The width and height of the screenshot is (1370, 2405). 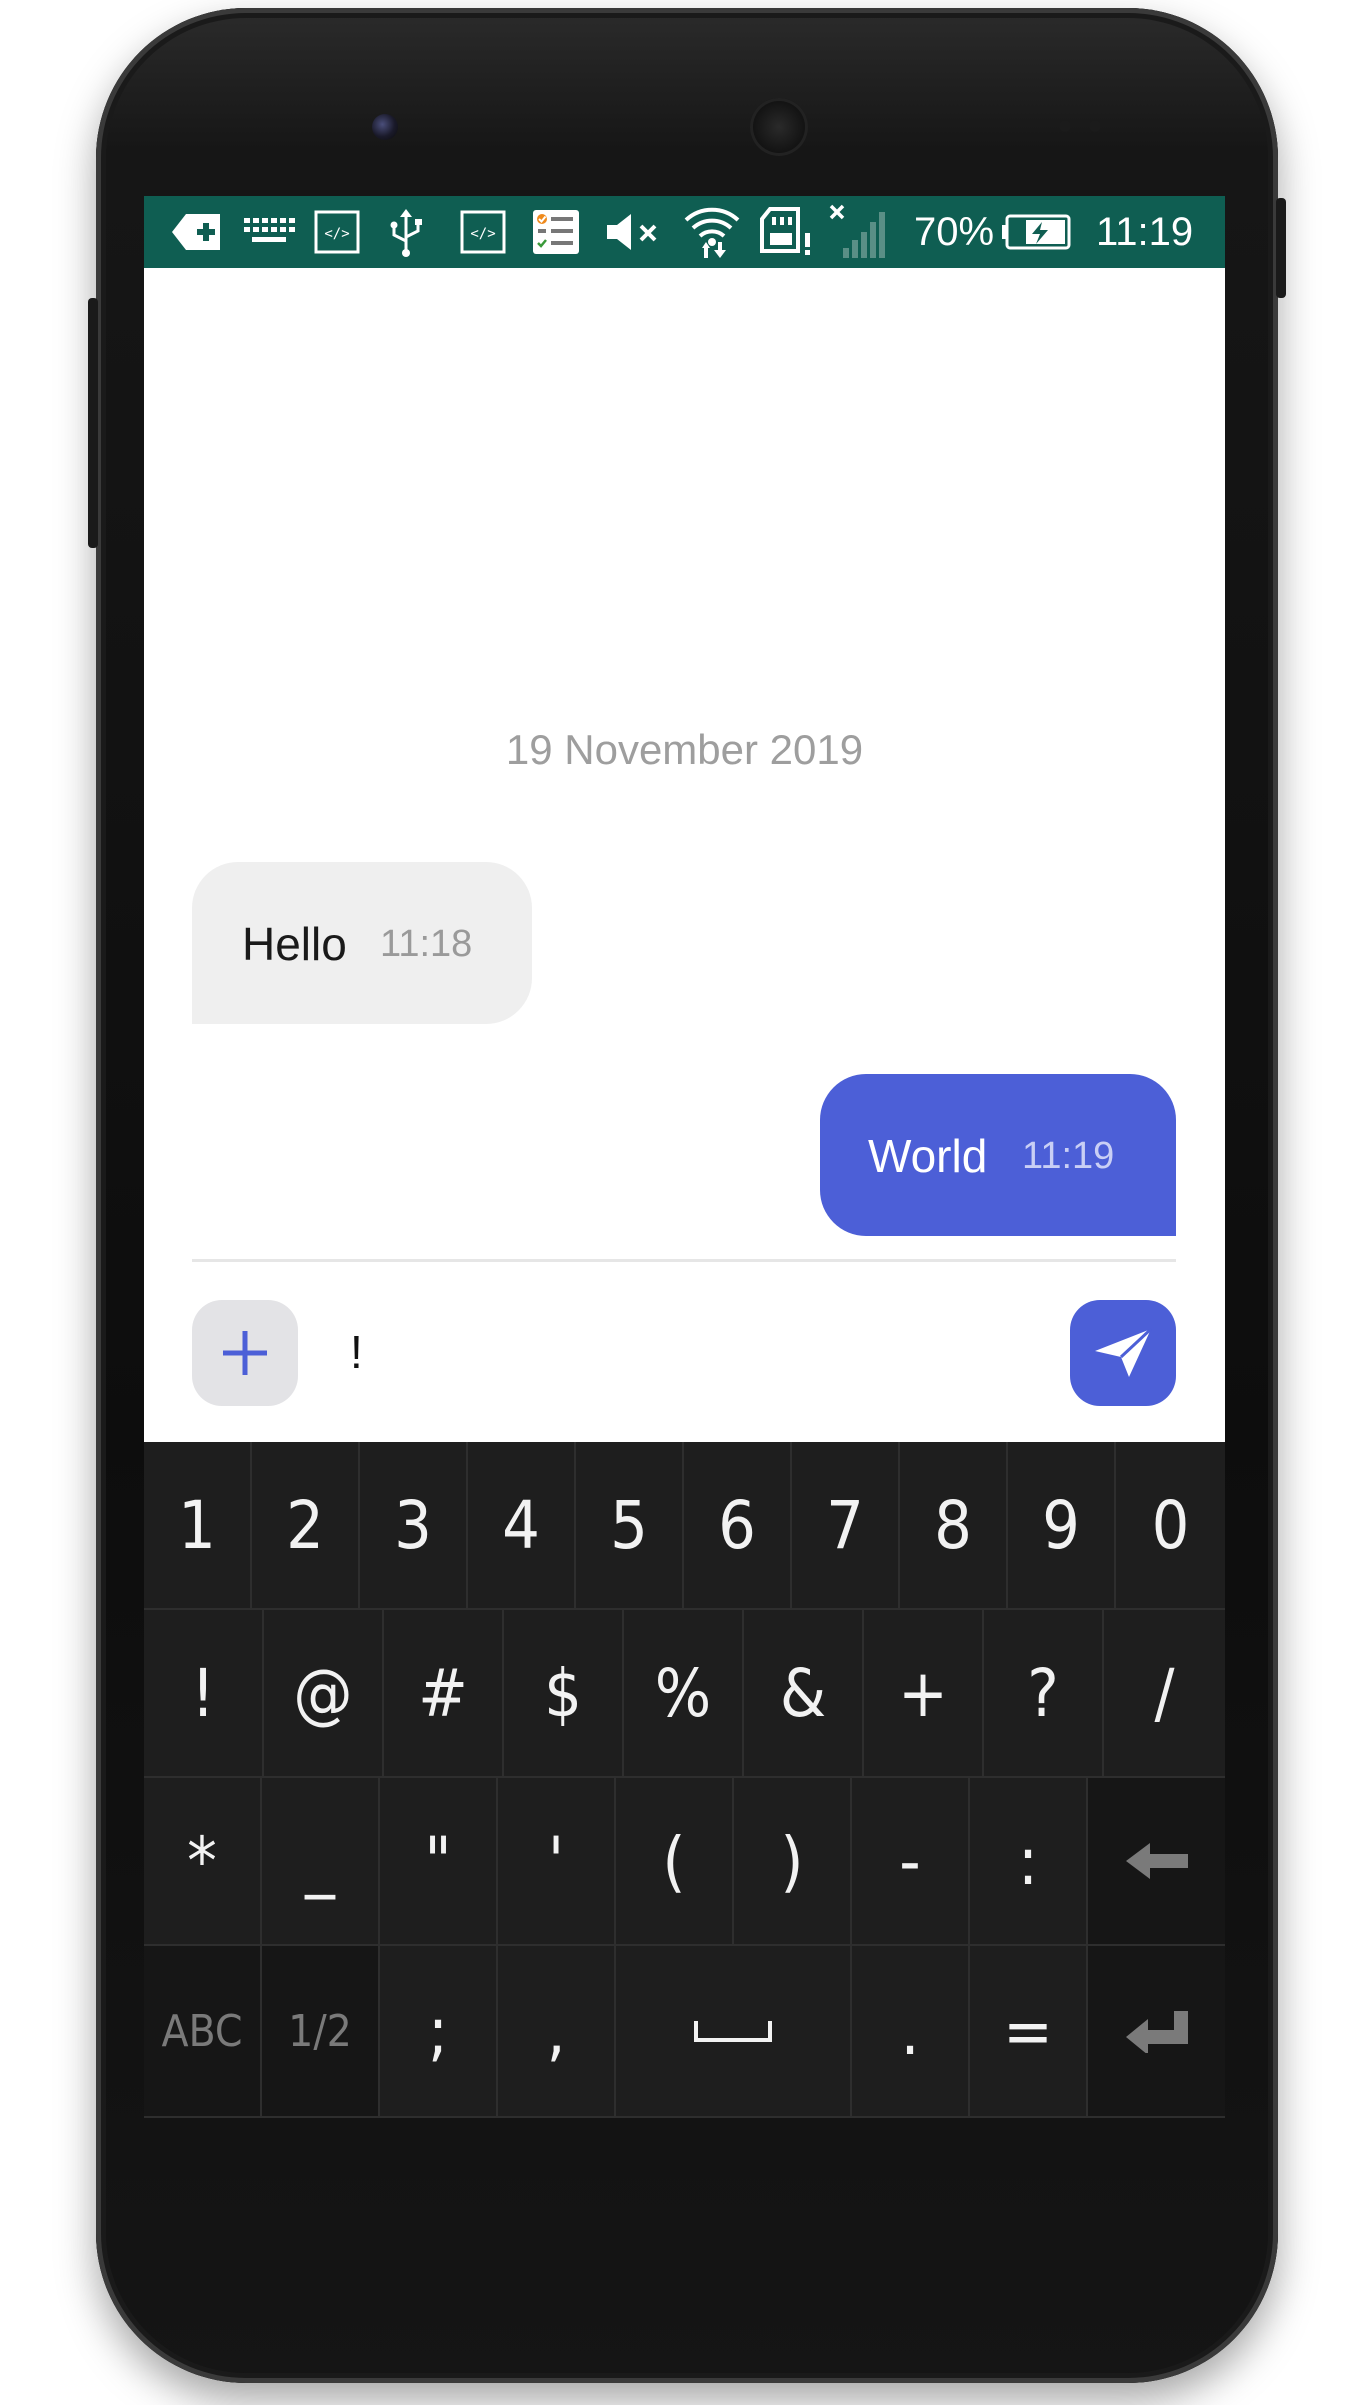 I want to click on earpiece-speaker, so click(x=779, y=127).